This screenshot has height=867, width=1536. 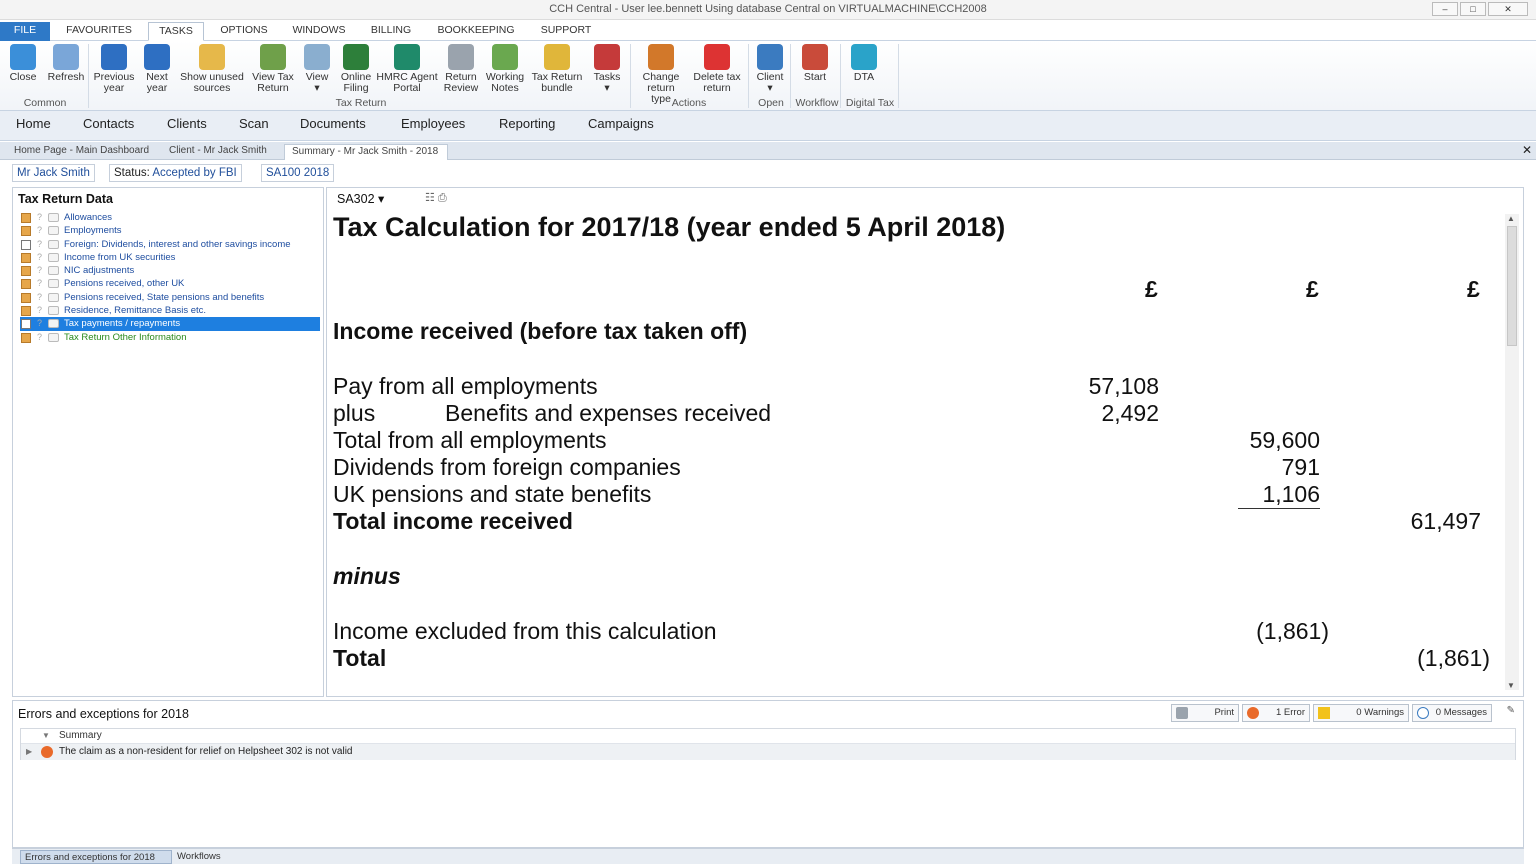 What do you see at coordinates (1445, 9) in the screenshot?
I see `minimize-button: –` at bounding box center [1445, 9].